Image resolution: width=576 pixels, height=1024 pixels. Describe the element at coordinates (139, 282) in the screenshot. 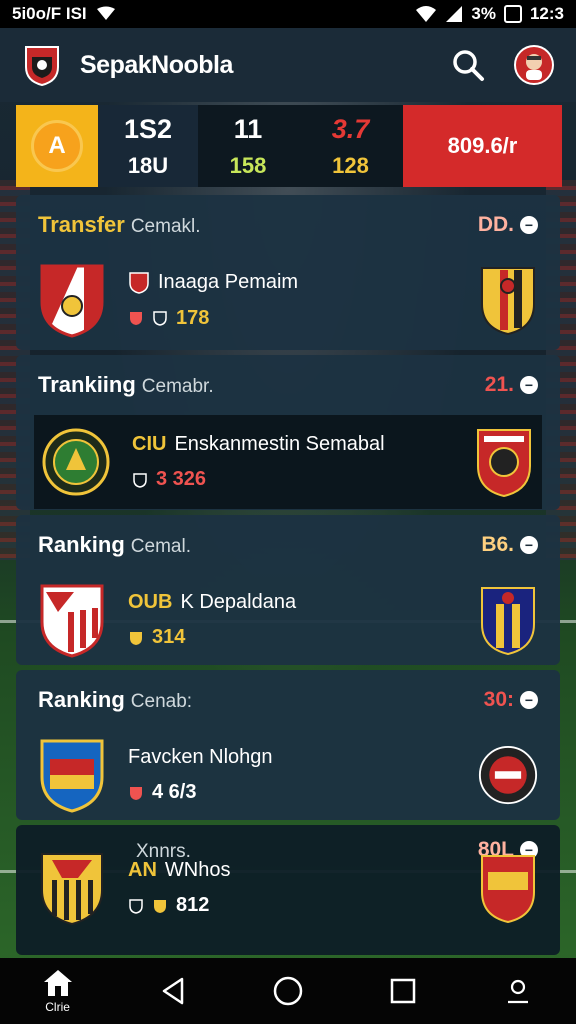

I see `small-crest-icon` at that location.